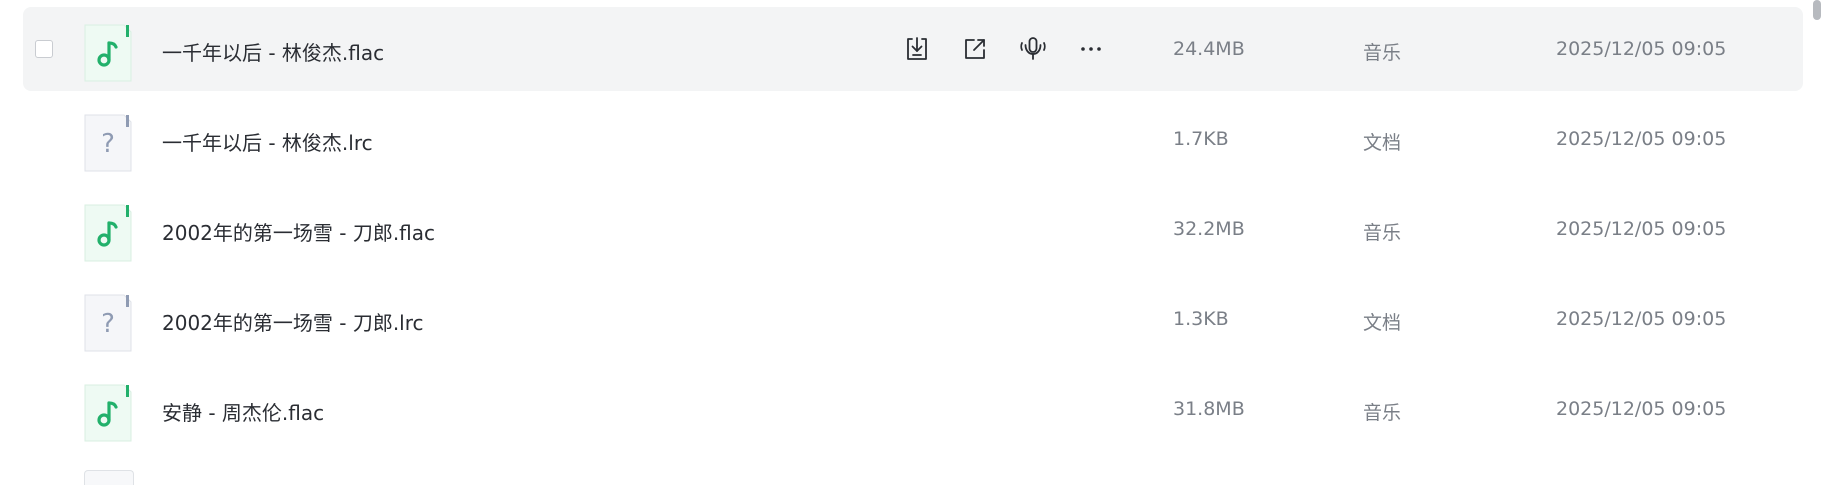 This screenshot has width=1823, height=485. I want to click on scrollbar, so click(1817, 10).